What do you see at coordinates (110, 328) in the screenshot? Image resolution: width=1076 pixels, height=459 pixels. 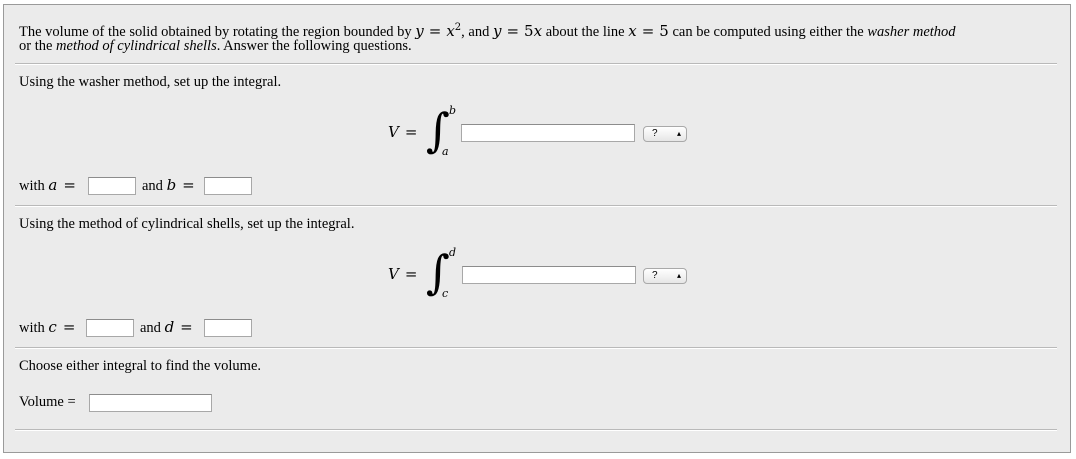 I see `c-input` at bounding box center [110, 328].